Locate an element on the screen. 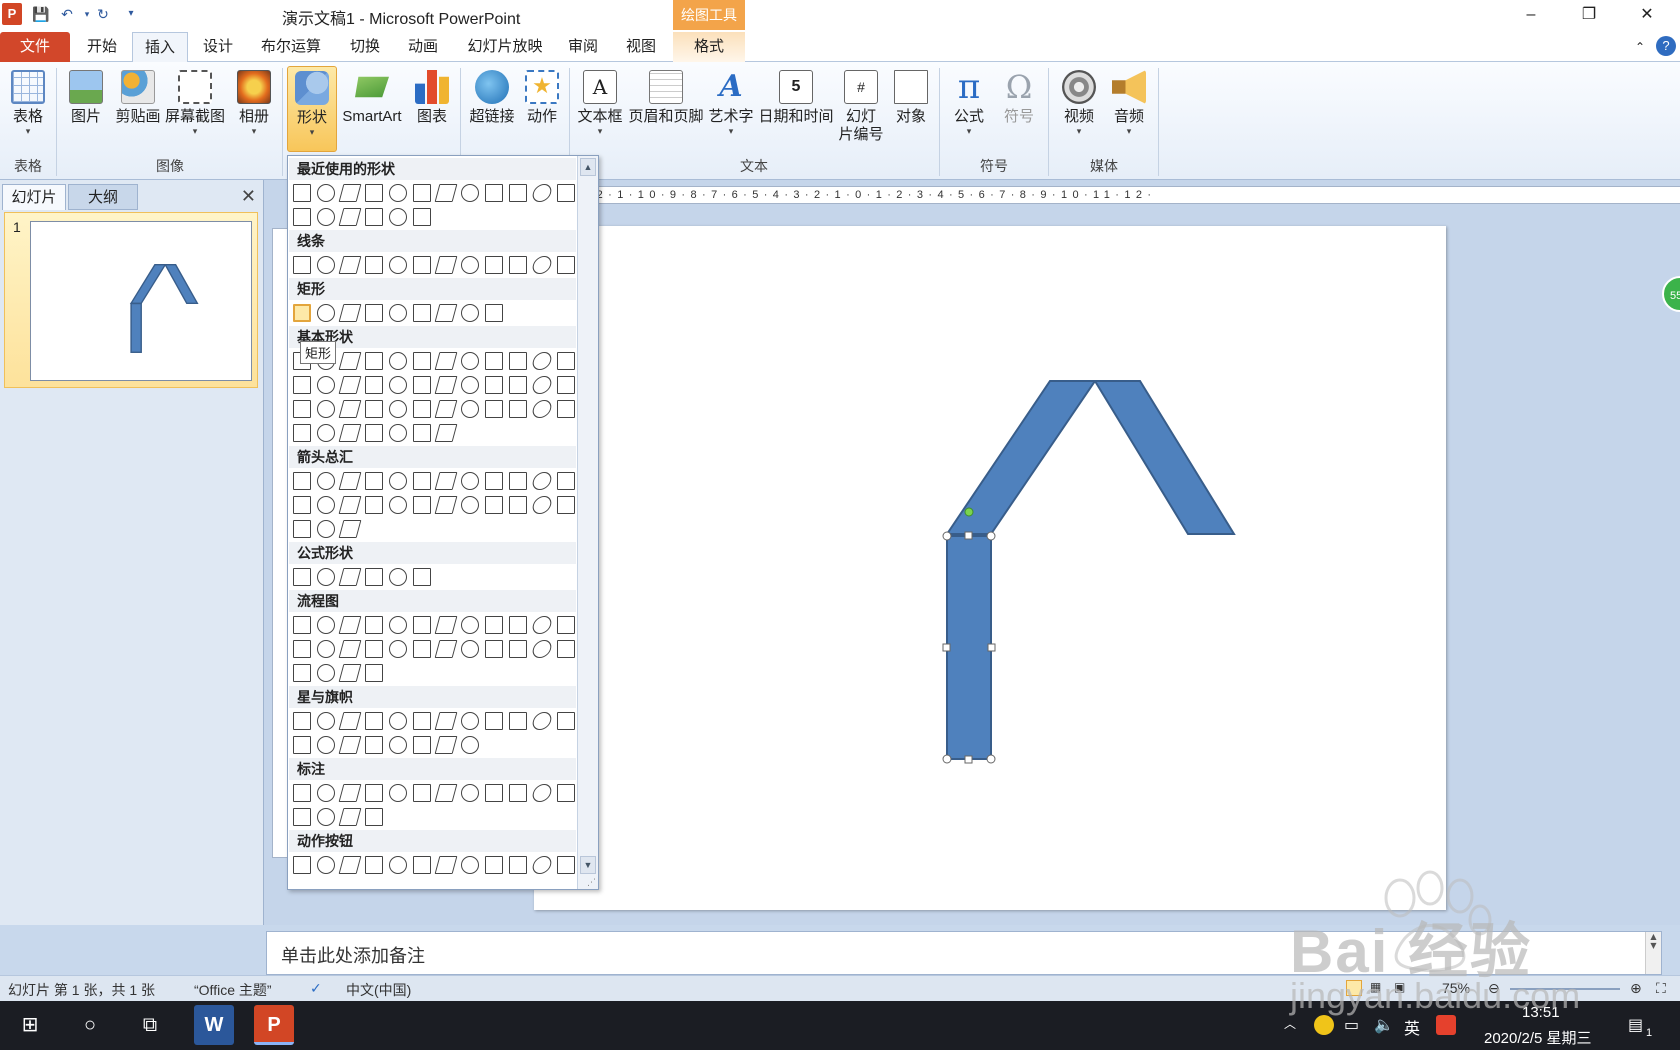 This screenshot has width=1680, height=1050. slide-thumbnail is located at coordinates (141, 301).